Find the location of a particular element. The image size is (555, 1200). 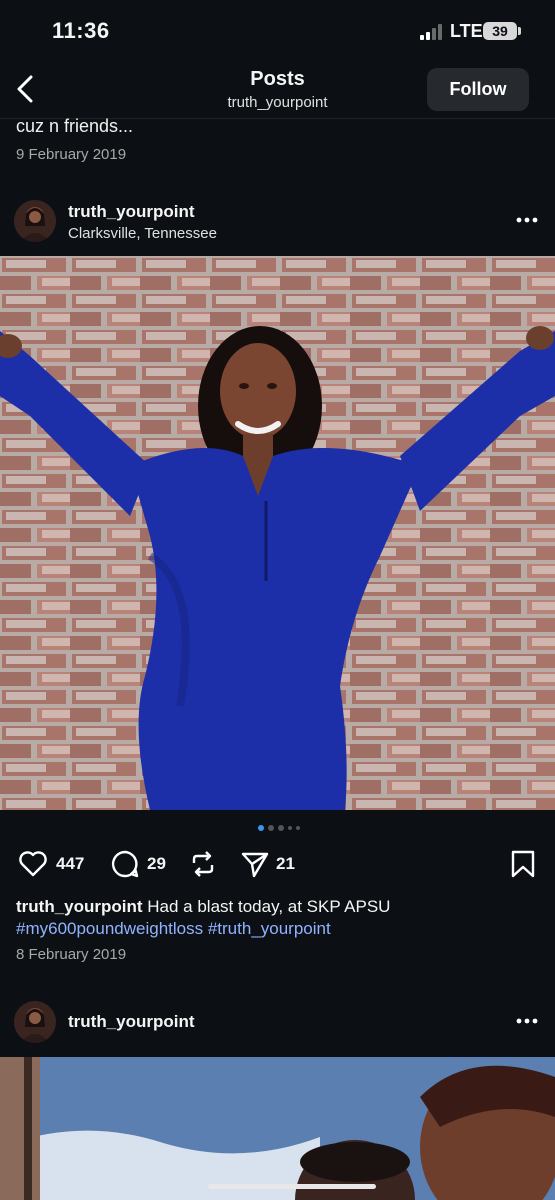

post-date: 8 February 2019 is located at coordinates (71, 954).